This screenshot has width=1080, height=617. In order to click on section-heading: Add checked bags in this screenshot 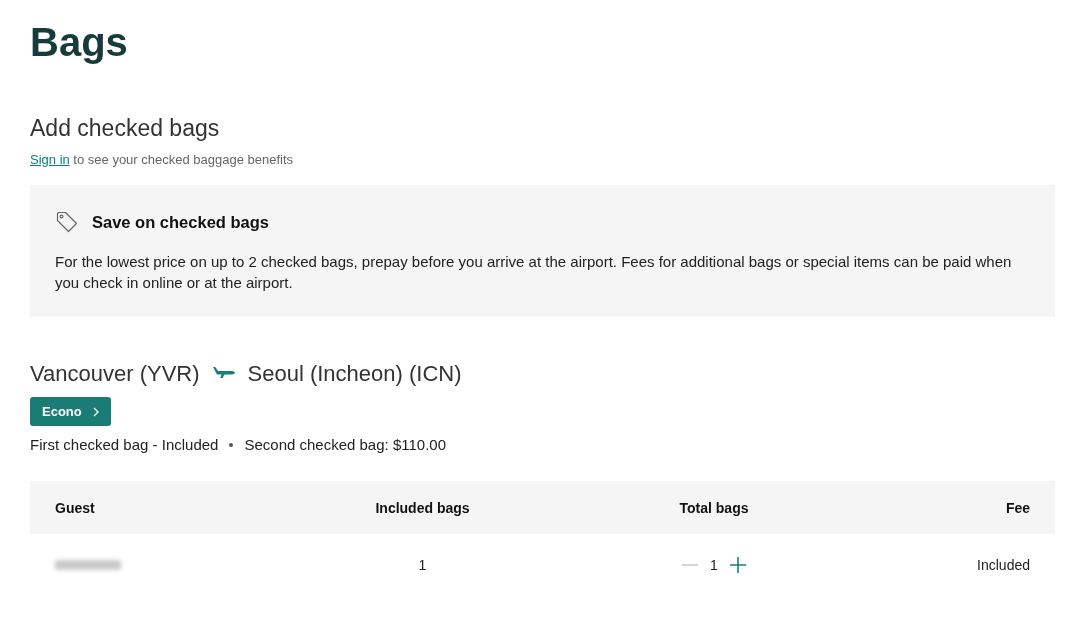, I will do `click(125, 128)`.